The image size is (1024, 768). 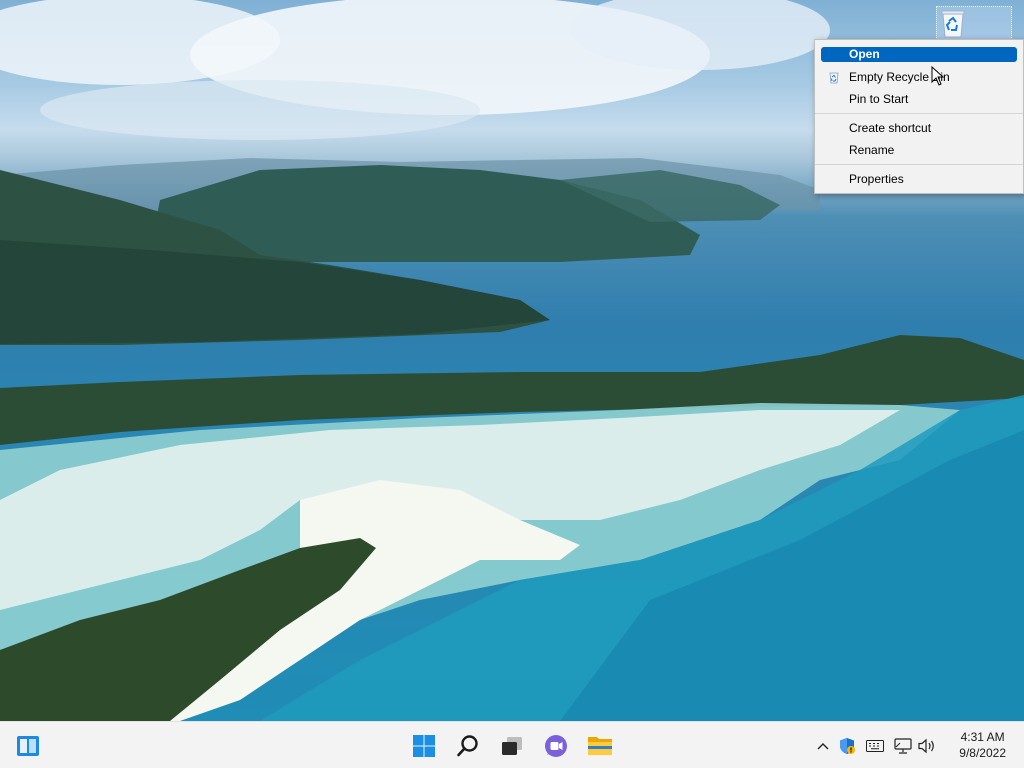 I want to click on keyboard-icon, so click(x=875, y=745).